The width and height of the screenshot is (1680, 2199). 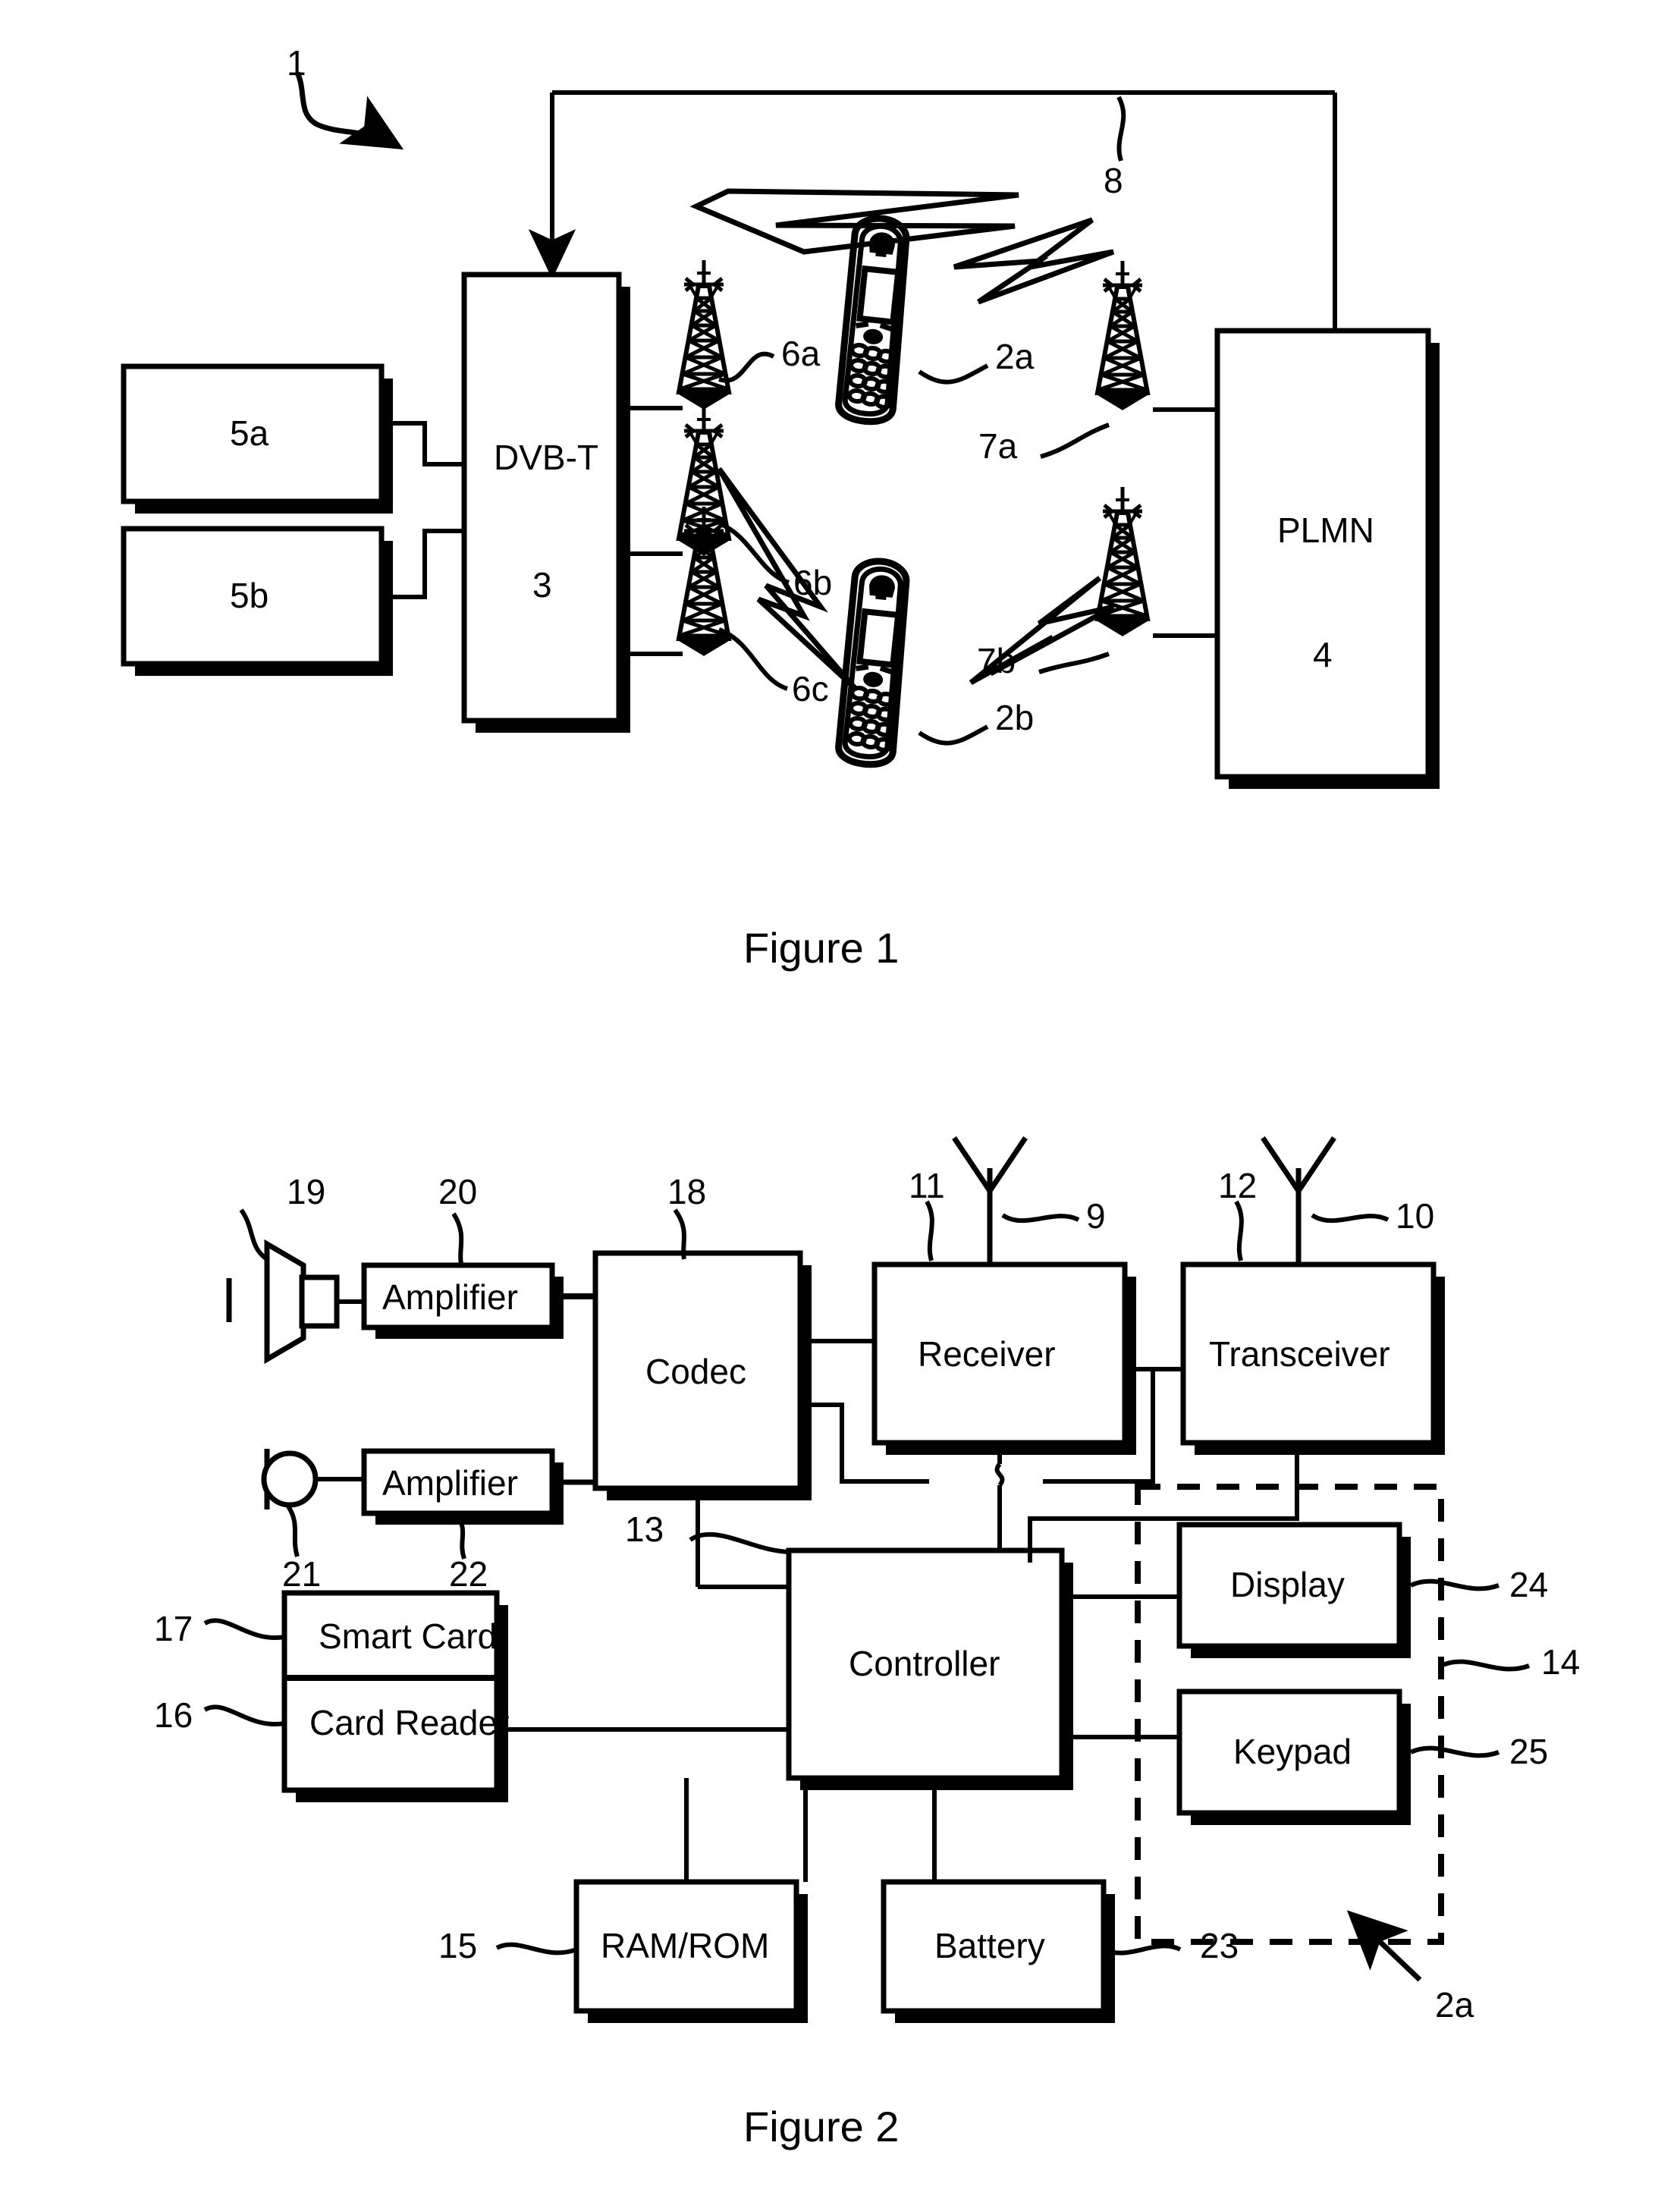 What do you see at coordinates (1238, 1185) in the screenshot?
I see `ref-label-12: 12` at bounding box center [1238, 1185].